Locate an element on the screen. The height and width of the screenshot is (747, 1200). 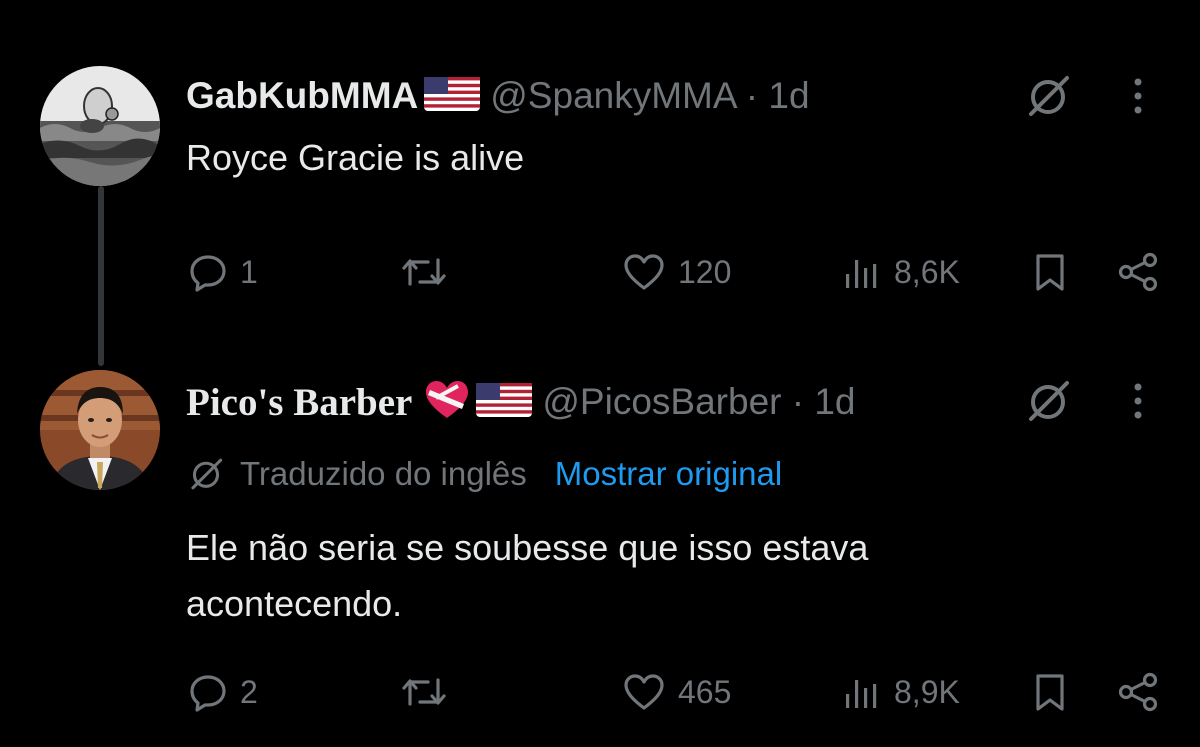
like-button: 120 is located at coordinates (676, 272).